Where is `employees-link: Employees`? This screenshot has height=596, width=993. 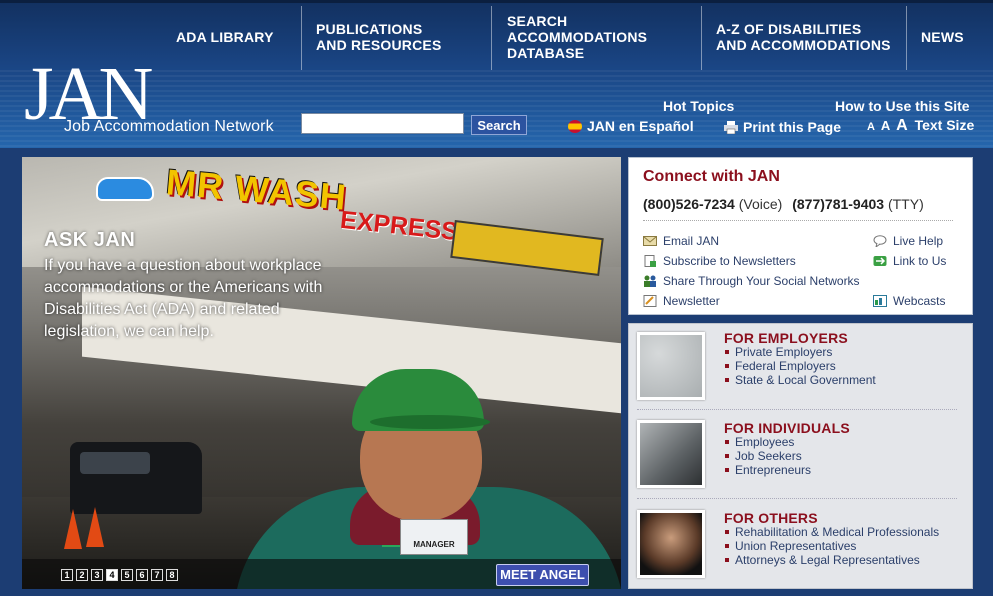 employees-link: Employees is located at coordinates (767, 442).